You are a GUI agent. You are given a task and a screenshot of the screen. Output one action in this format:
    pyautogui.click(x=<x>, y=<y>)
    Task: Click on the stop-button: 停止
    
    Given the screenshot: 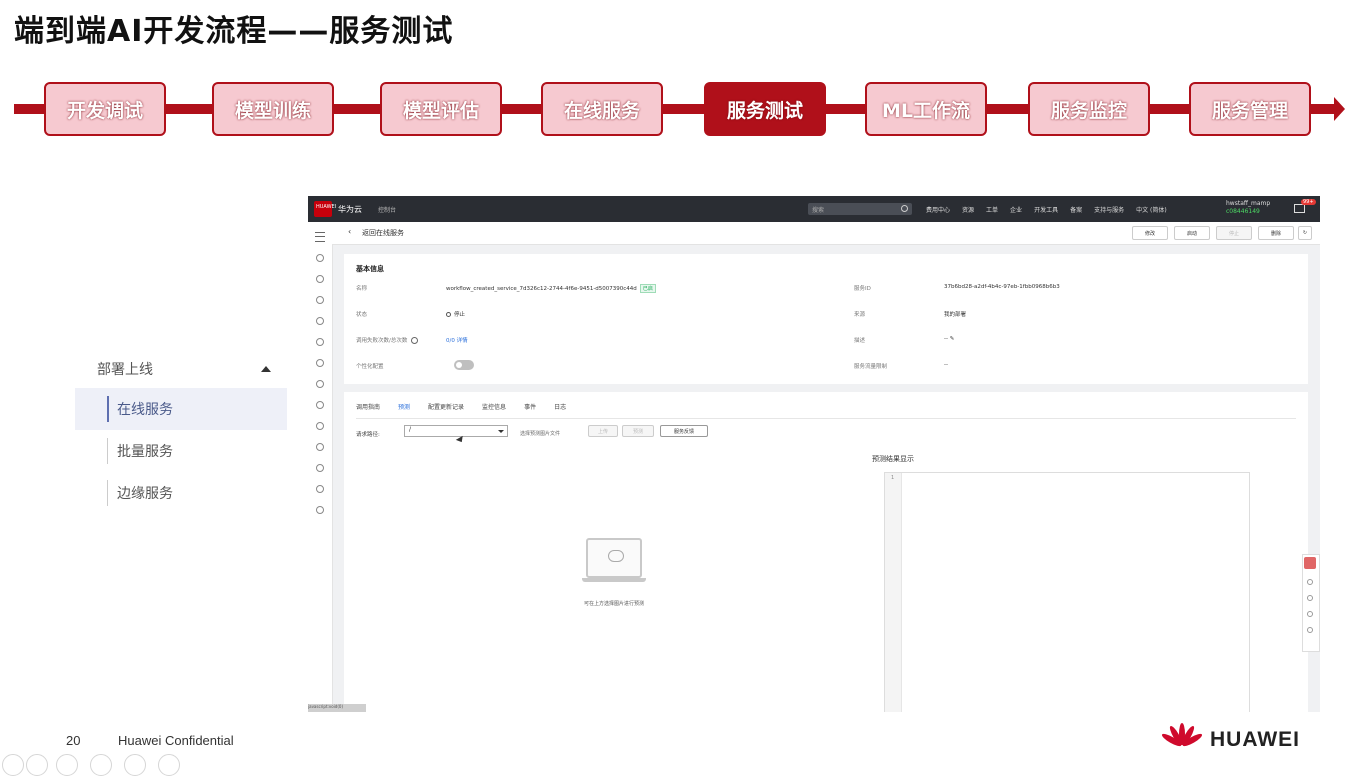 What is the action you would take?
    pyautogui.click(x=1234, y=233)
    